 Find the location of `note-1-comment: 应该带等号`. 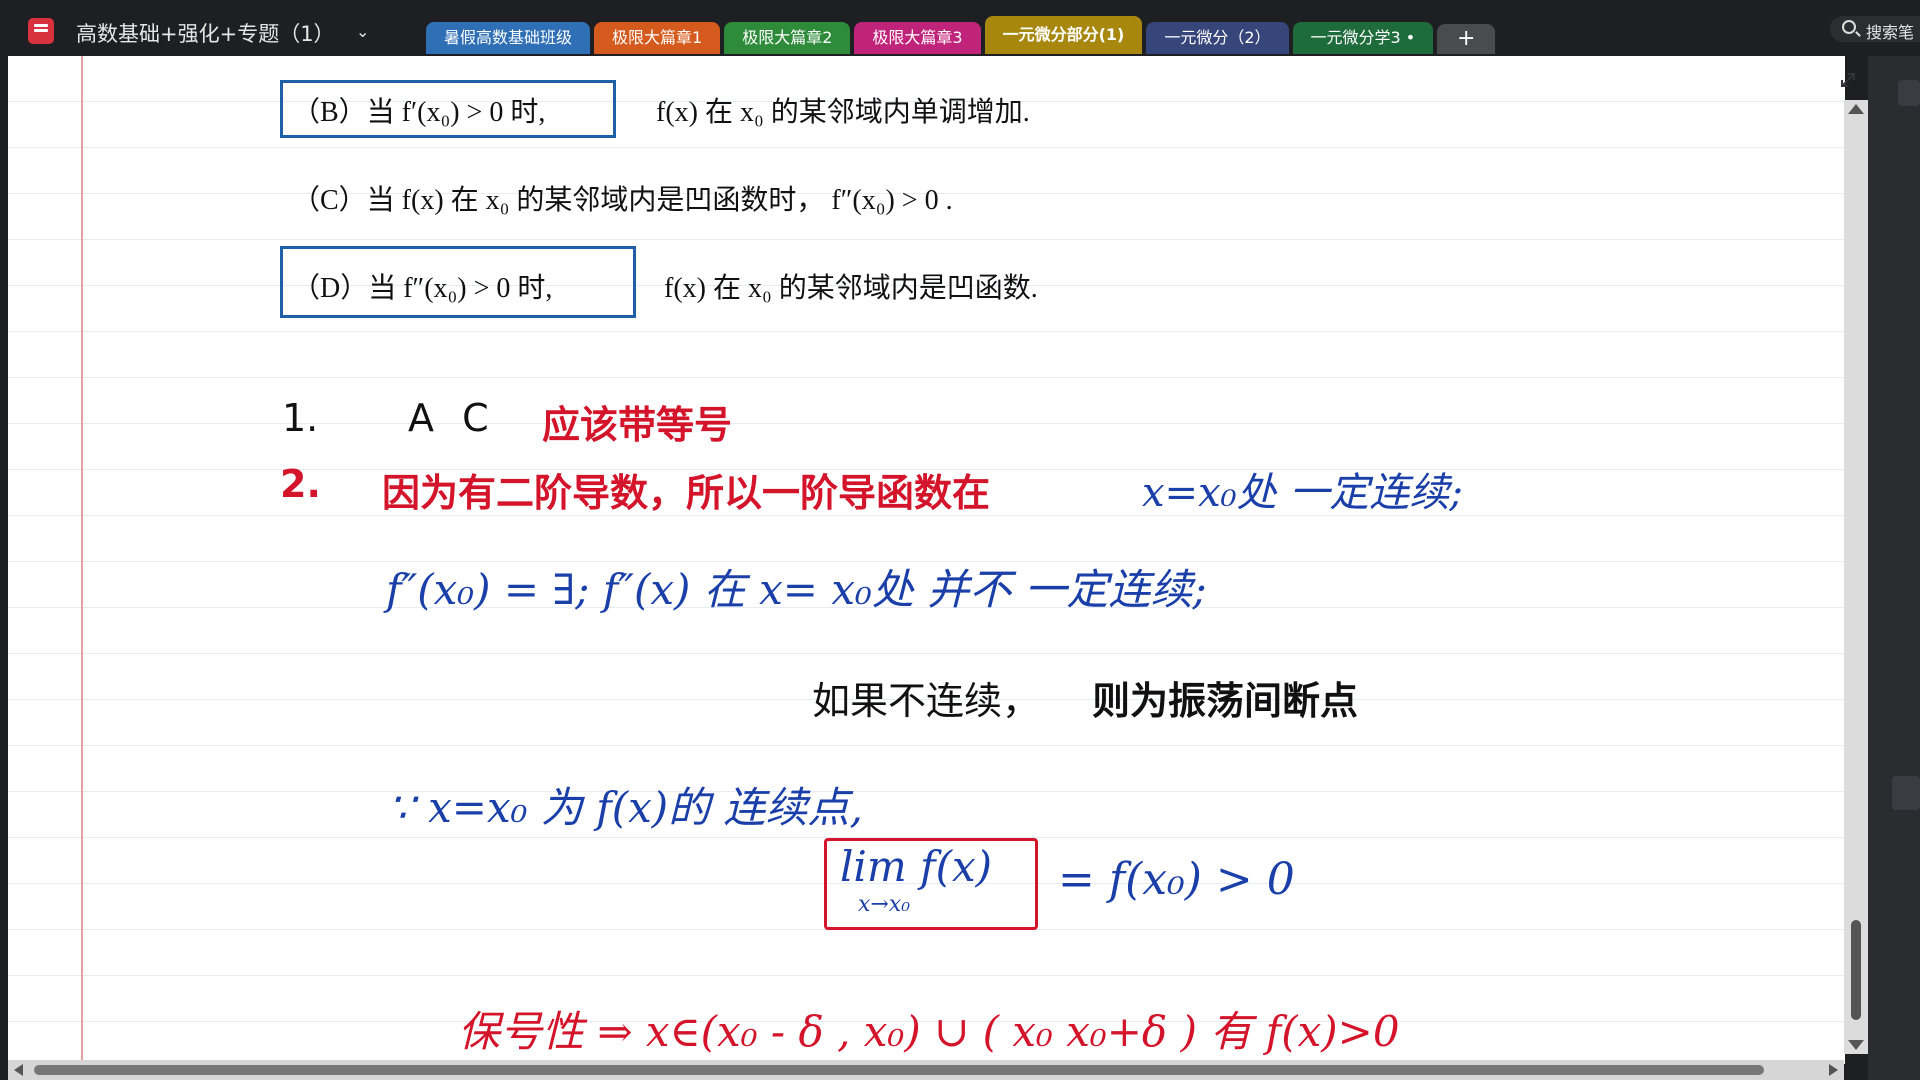

note-1-comment: 应该带等号 is located at coordinates (637, 425).